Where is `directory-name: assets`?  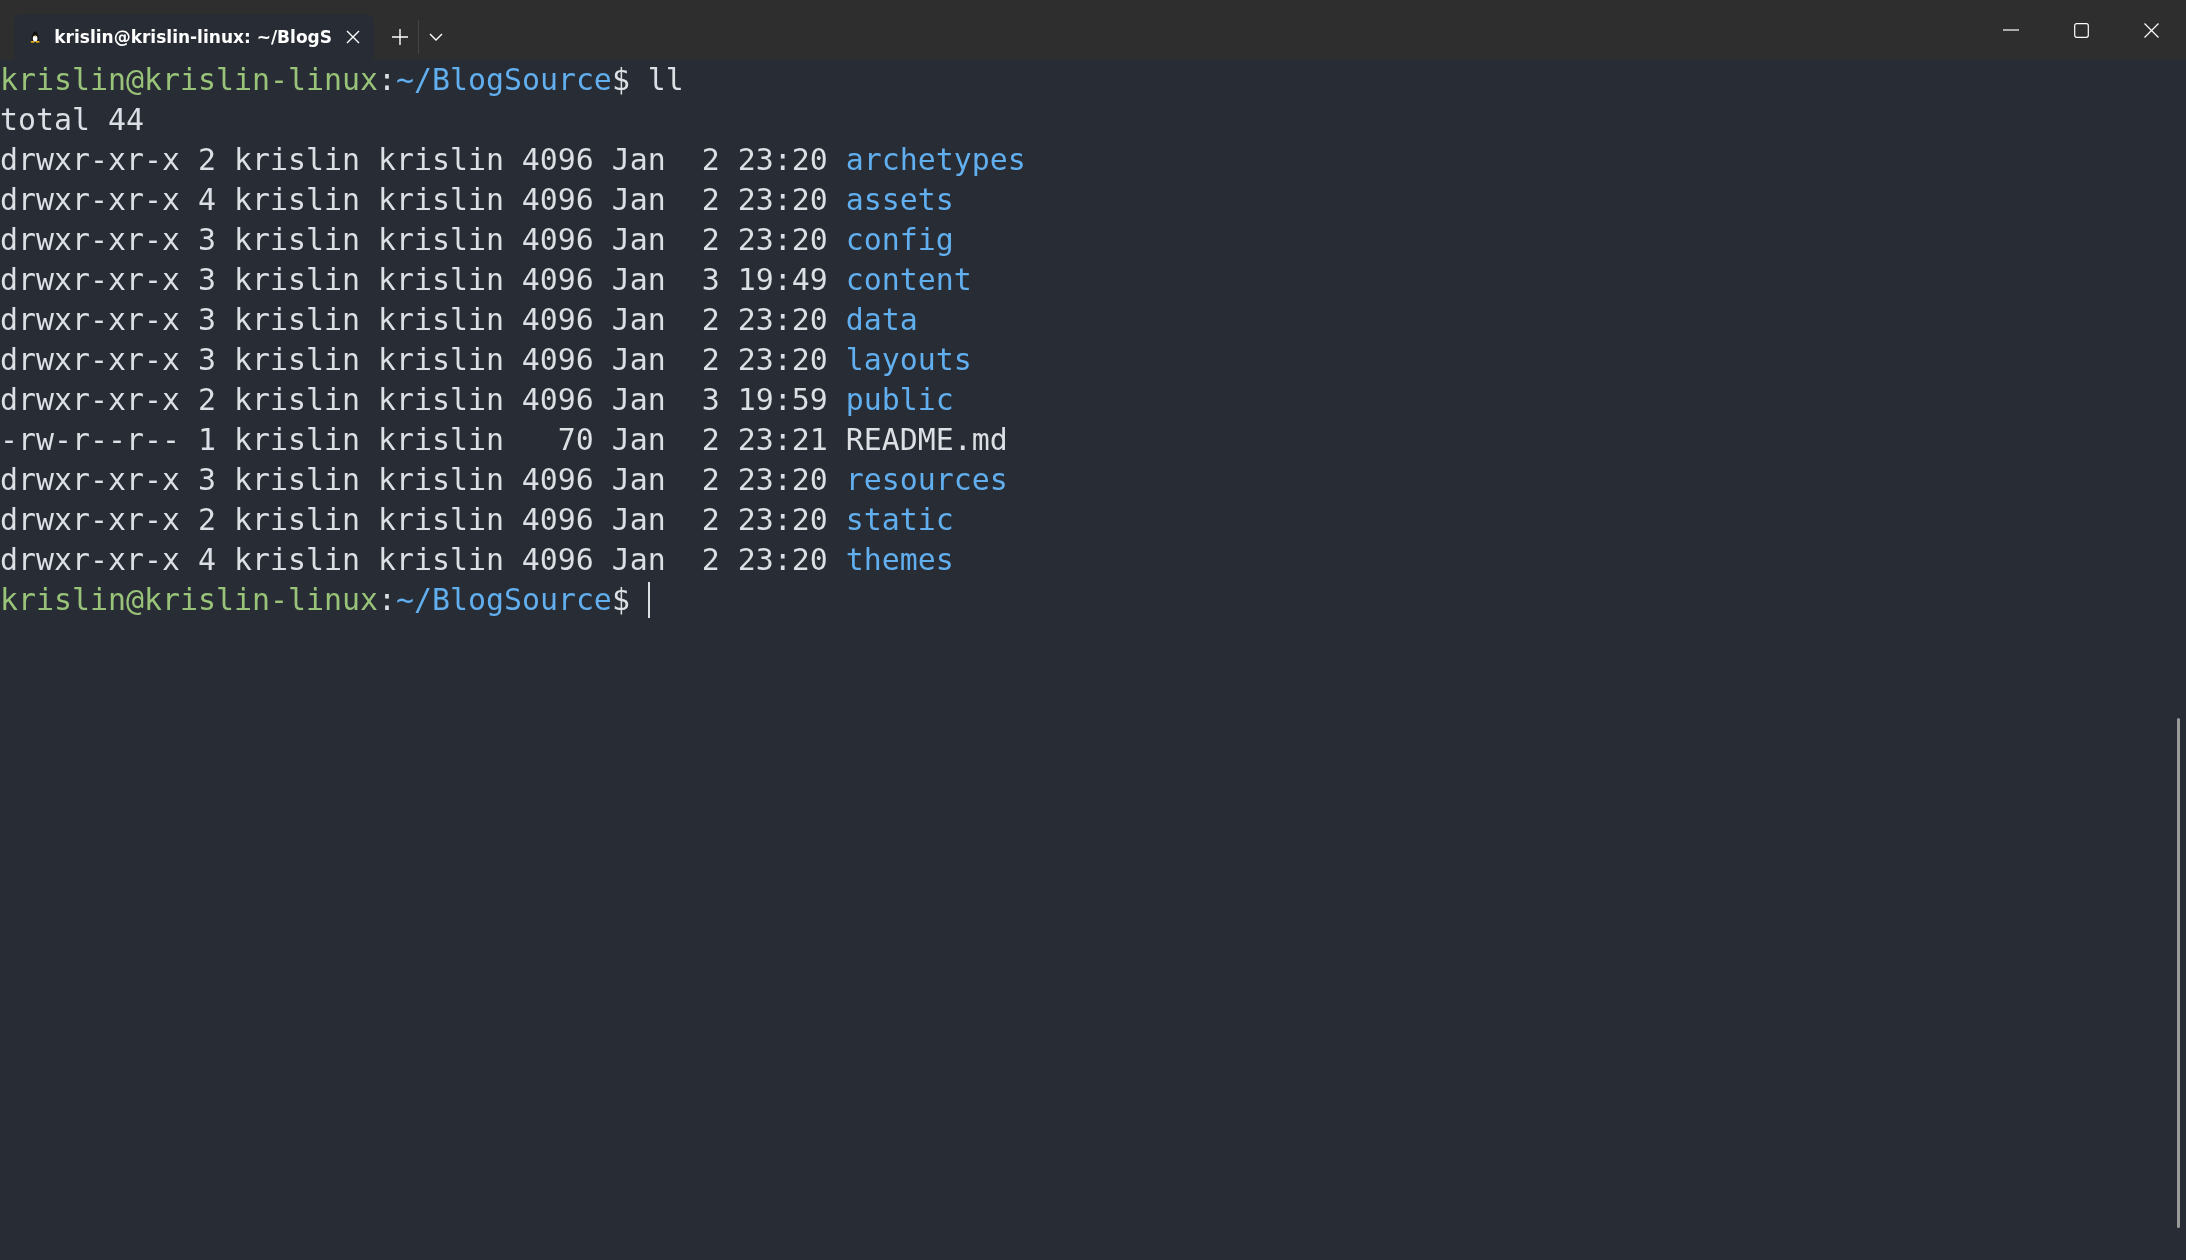 directory-name: assets is located at coordinates (899, 200).